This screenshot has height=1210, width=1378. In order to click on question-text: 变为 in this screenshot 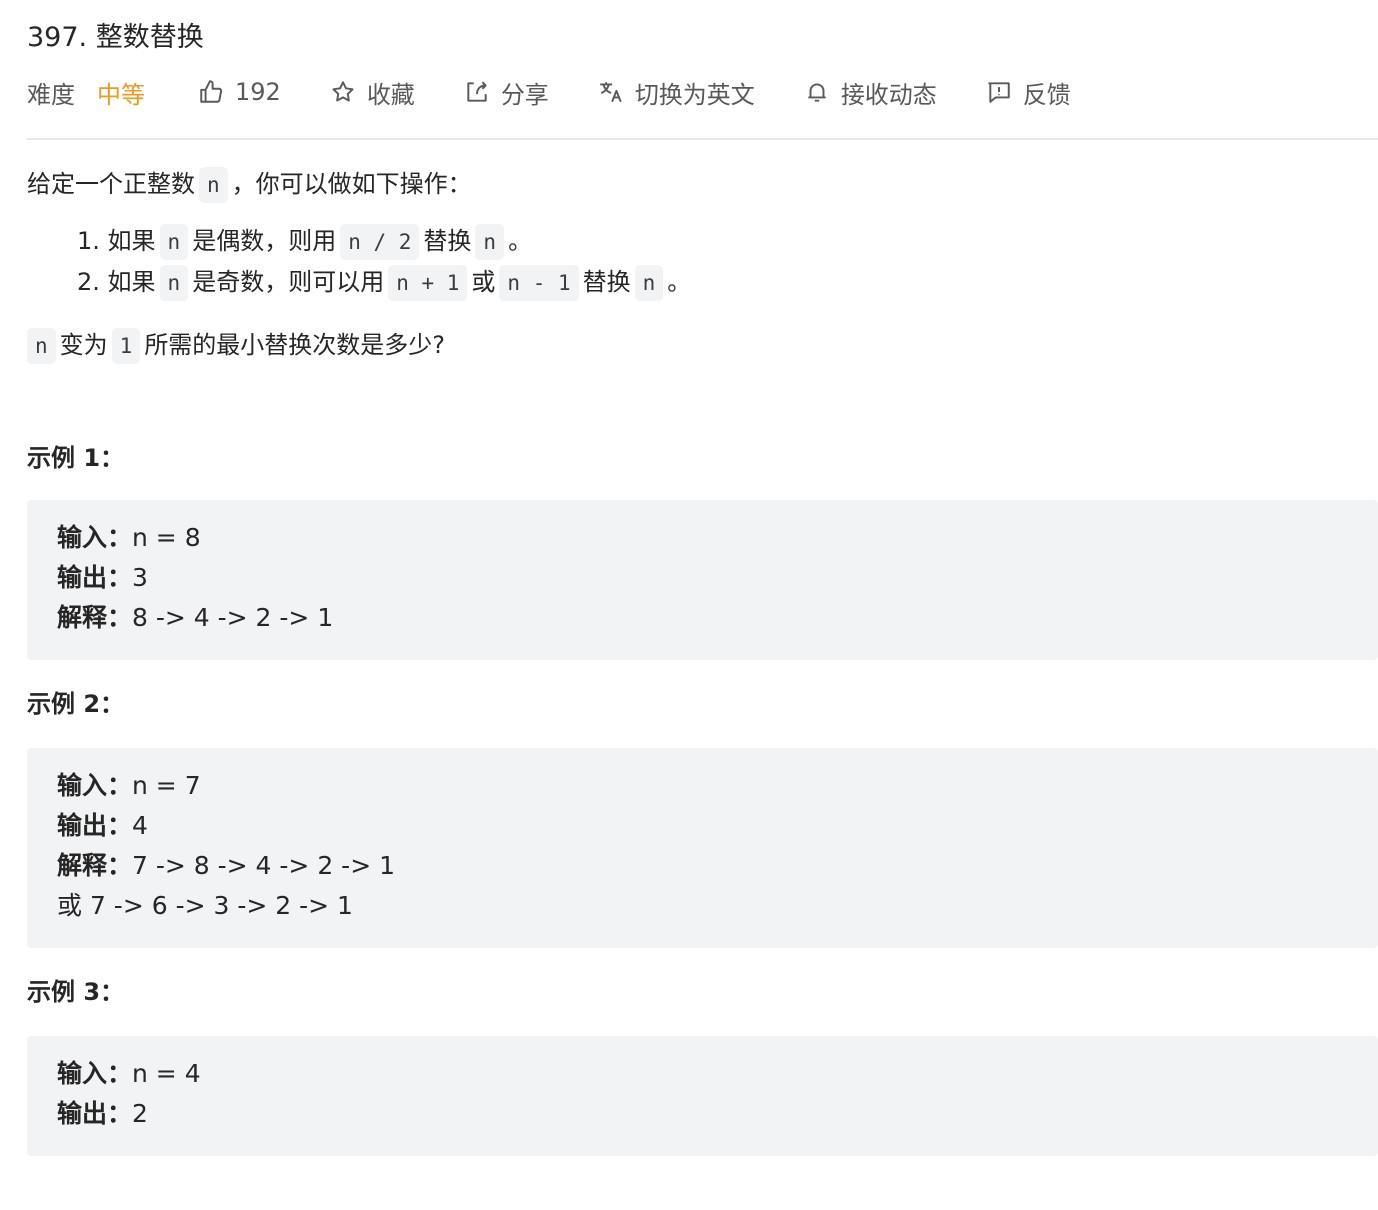, I will do `click(83, 345)`.